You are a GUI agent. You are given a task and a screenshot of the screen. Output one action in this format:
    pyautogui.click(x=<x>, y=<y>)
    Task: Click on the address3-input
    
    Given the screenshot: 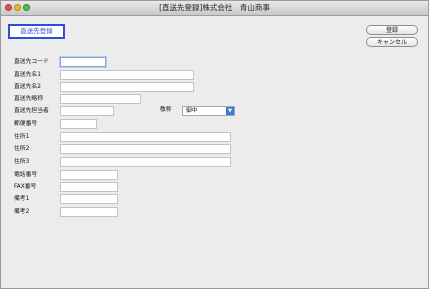 What is the action you would take?
    pyautogui.click(x=145, y=162)
    